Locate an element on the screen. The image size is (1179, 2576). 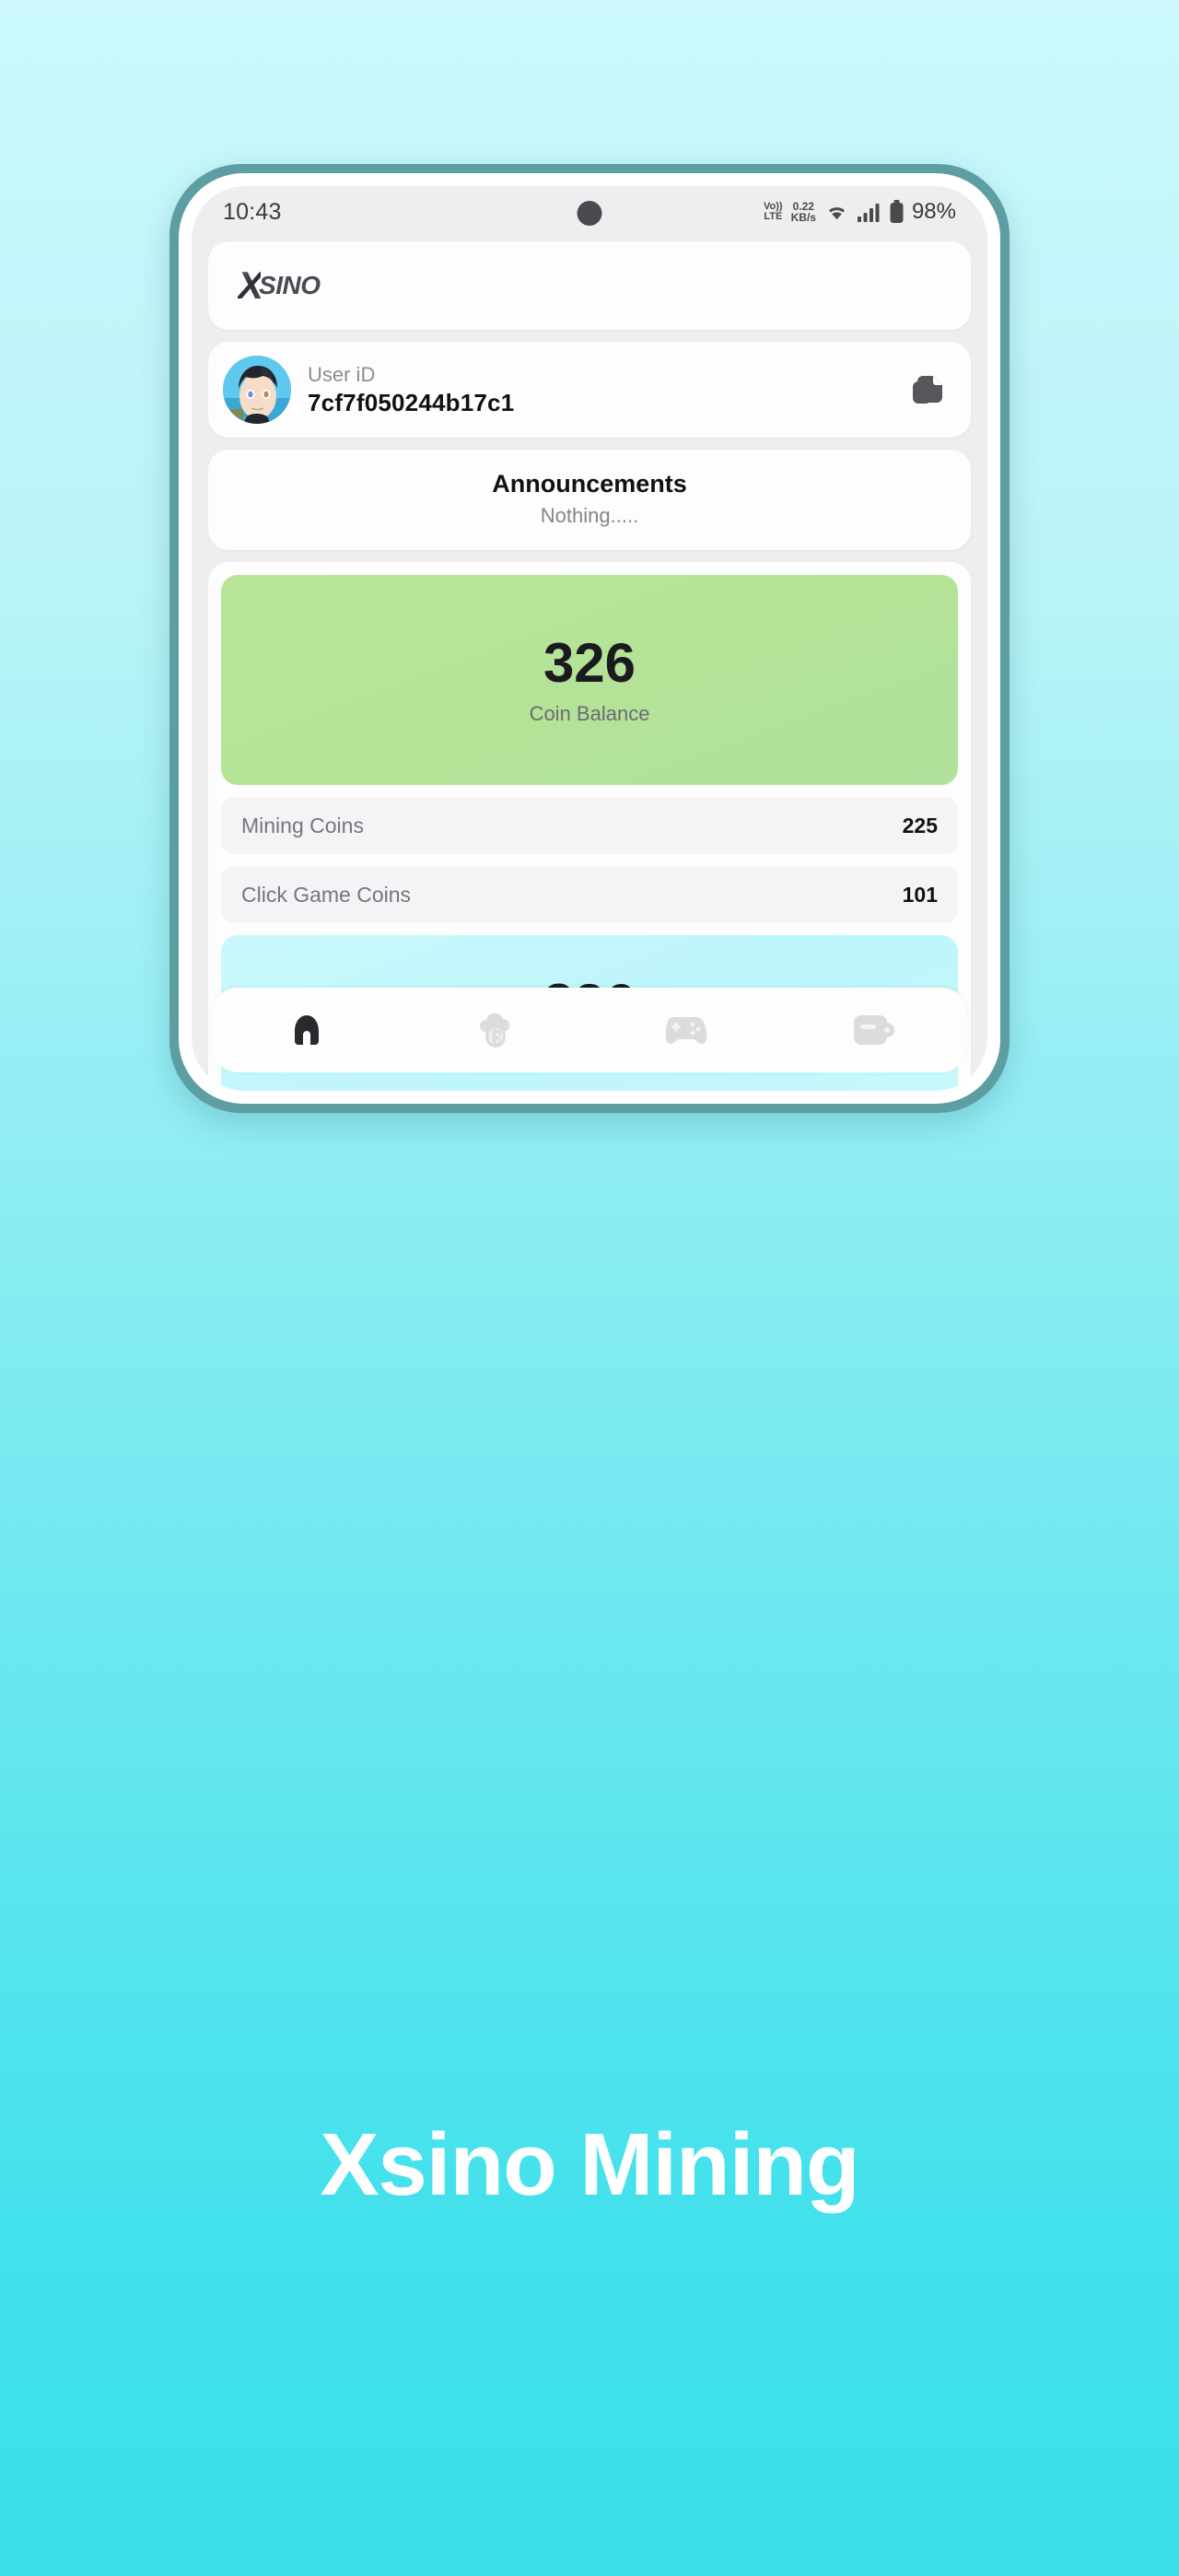
nav-mining is located at coordinates (495, 1030).